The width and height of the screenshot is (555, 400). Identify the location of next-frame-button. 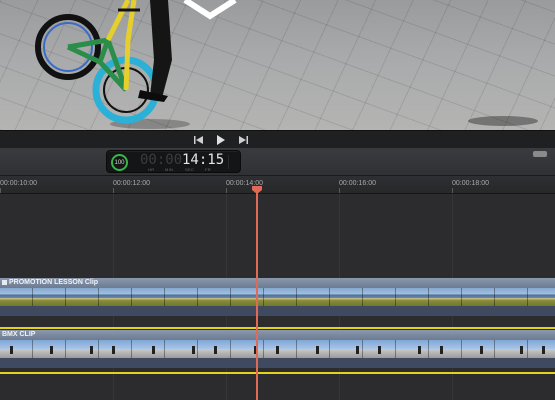
(243, 139).